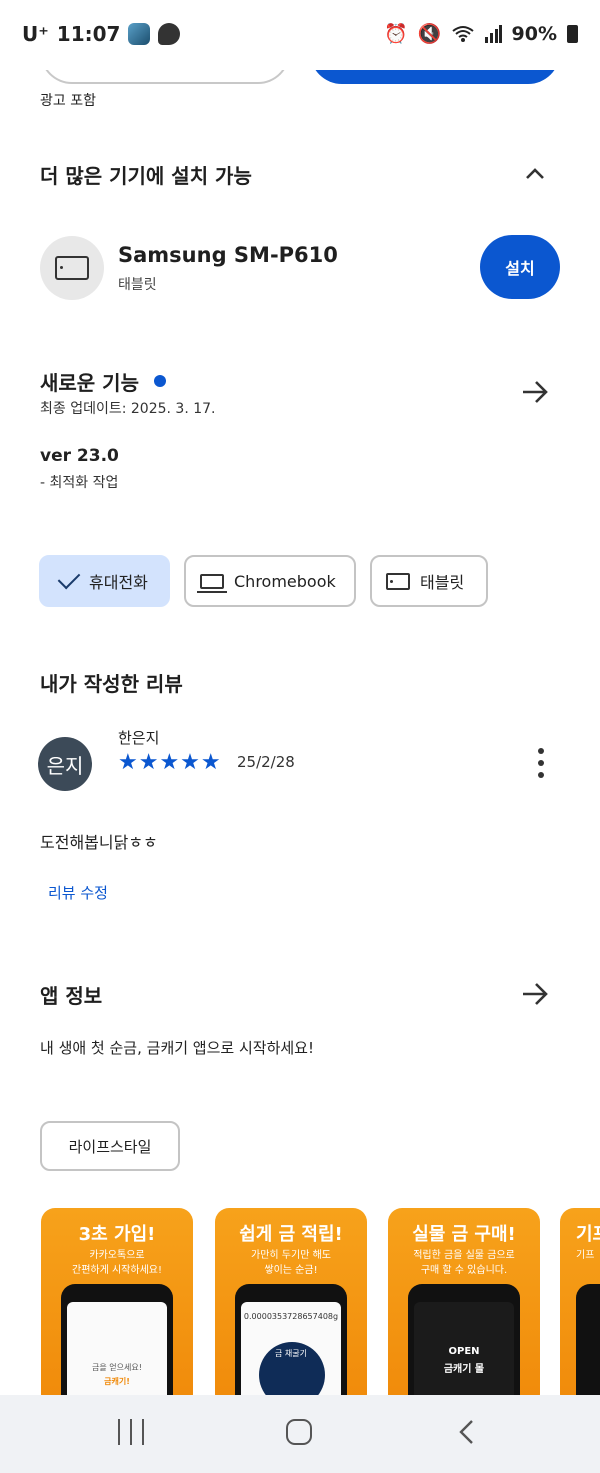 This screenshot has height=1473, width=600. I want to click on carrier-label: U⁺, so click(35, 34).